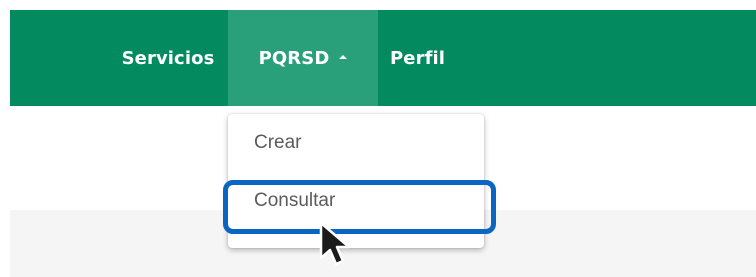 Image resolution: width=756 pixels, height=277 pixels. I want to click on nav-item-servicios: Servicios, so click(168, 58).